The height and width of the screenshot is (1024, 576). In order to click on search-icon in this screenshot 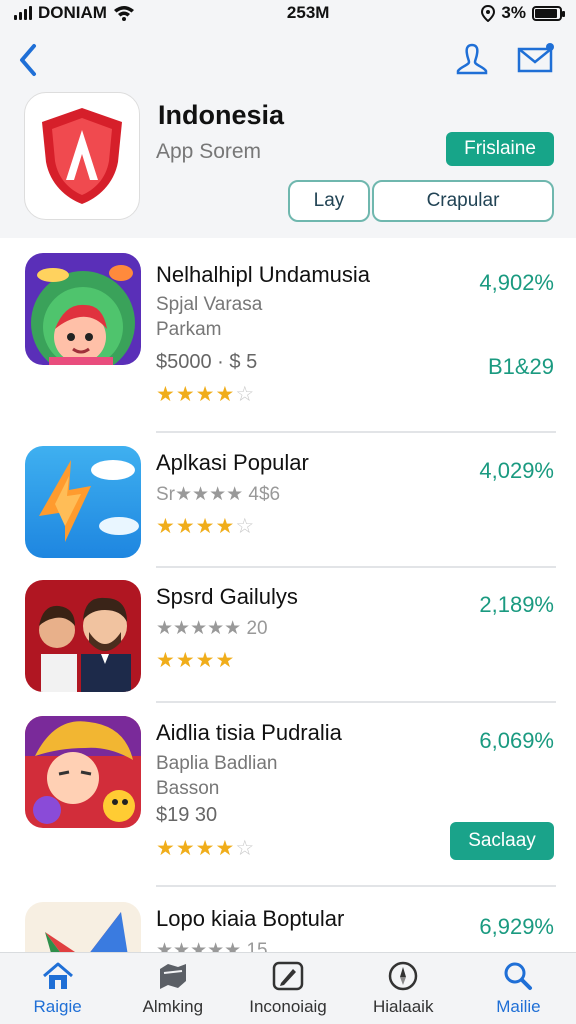, I will do `click(518, 976)`.